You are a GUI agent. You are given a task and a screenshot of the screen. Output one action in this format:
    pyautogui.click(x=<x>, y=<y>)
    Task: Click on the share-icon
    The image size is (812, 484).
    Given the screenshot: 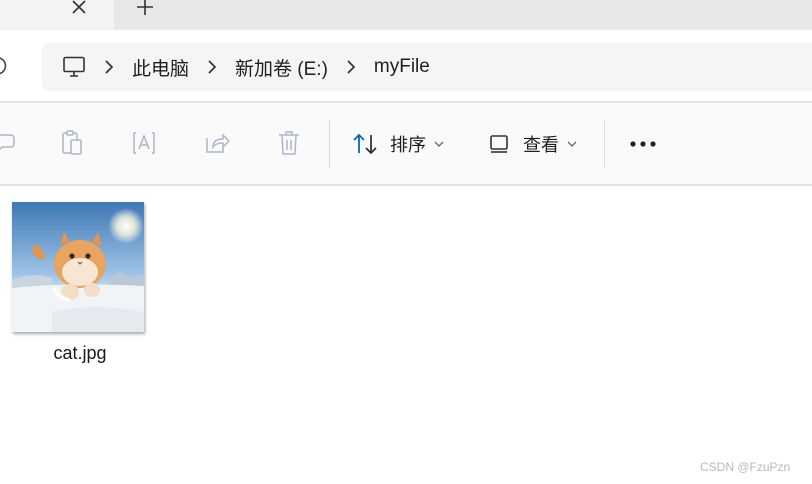 What is the action you would take?
    pyautogui.click(x=217, y=143)
    